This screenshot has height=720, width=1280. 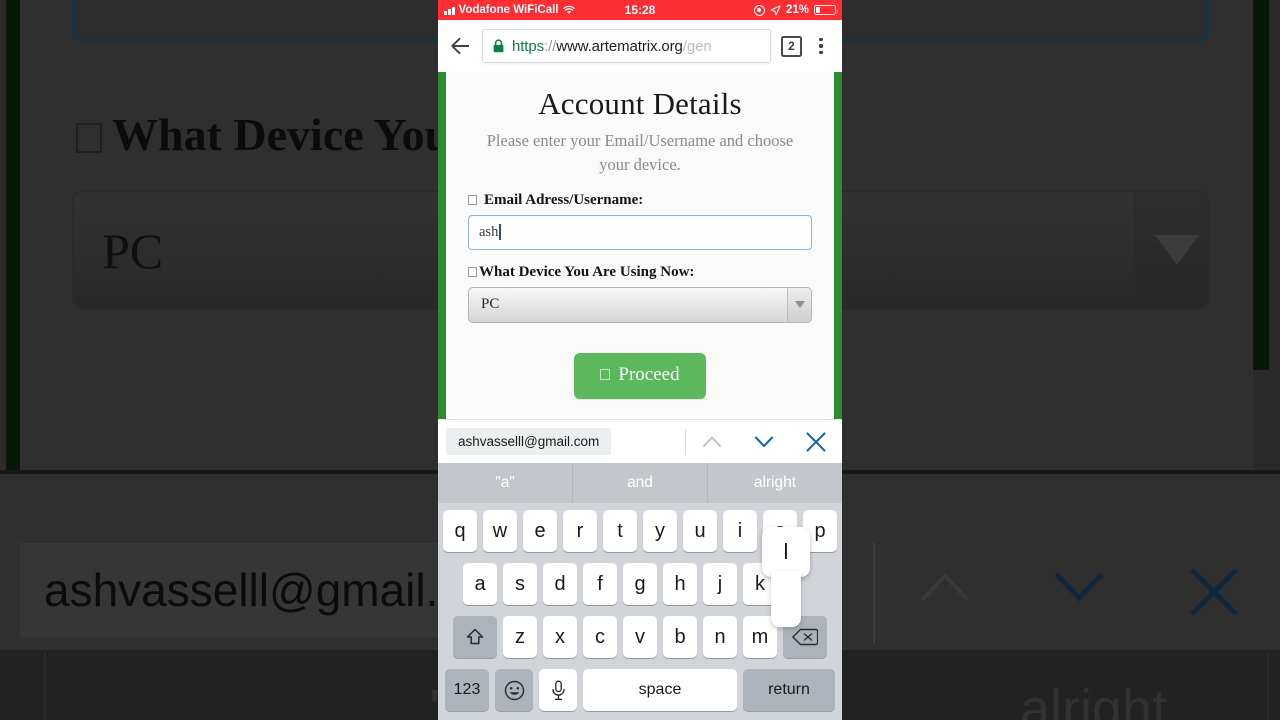 I want to click on key-s: s, so click(x=520, y=584).